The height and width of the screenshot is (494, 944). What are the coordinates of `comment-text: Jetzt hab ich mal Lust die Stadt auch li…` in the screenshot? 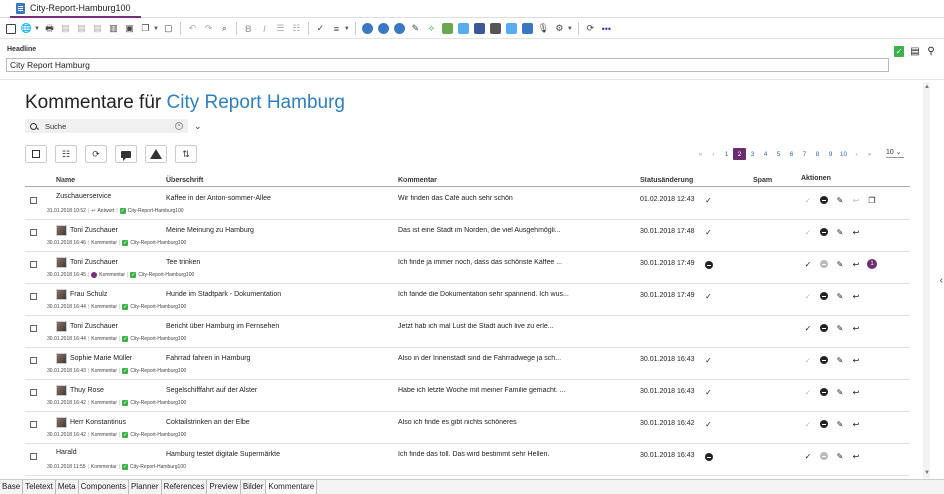 It's located at (493, 326).